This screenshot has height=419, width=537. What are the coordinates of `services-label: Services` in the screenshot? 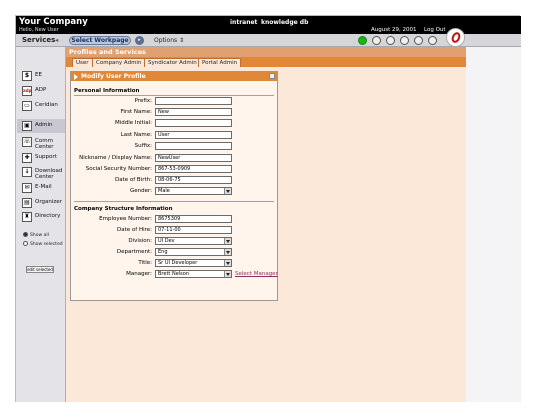 It's located at (39, 40).